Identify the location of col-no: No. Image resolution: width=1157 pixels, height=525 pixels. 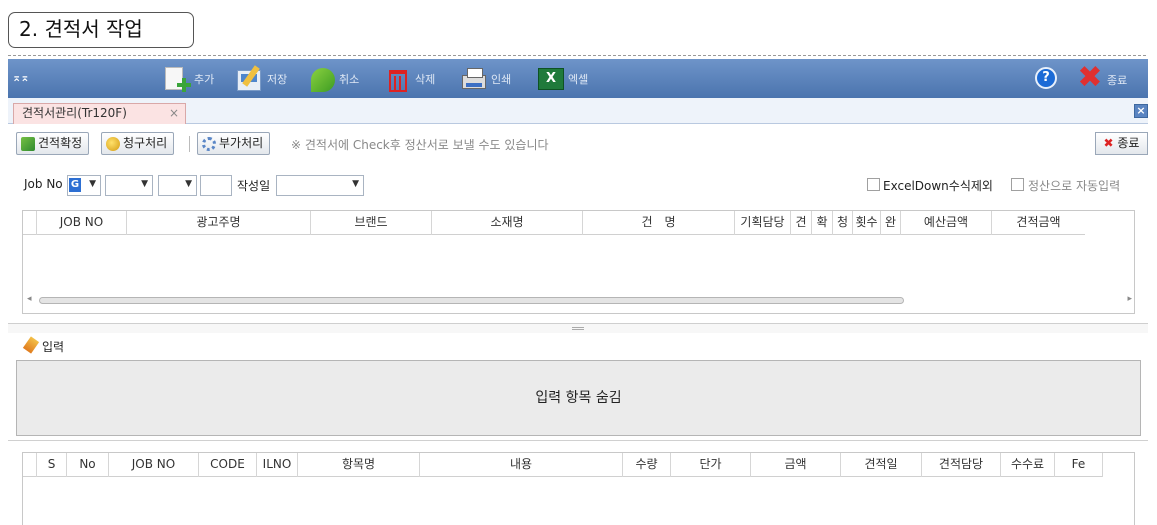
(88, 465).